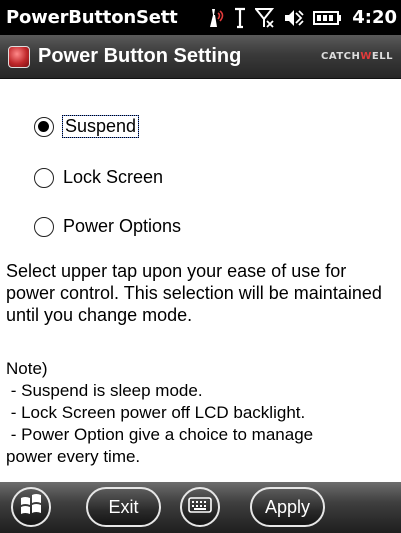  I want to click on option-lock-screen: Lock Screen, so click(98, 177).